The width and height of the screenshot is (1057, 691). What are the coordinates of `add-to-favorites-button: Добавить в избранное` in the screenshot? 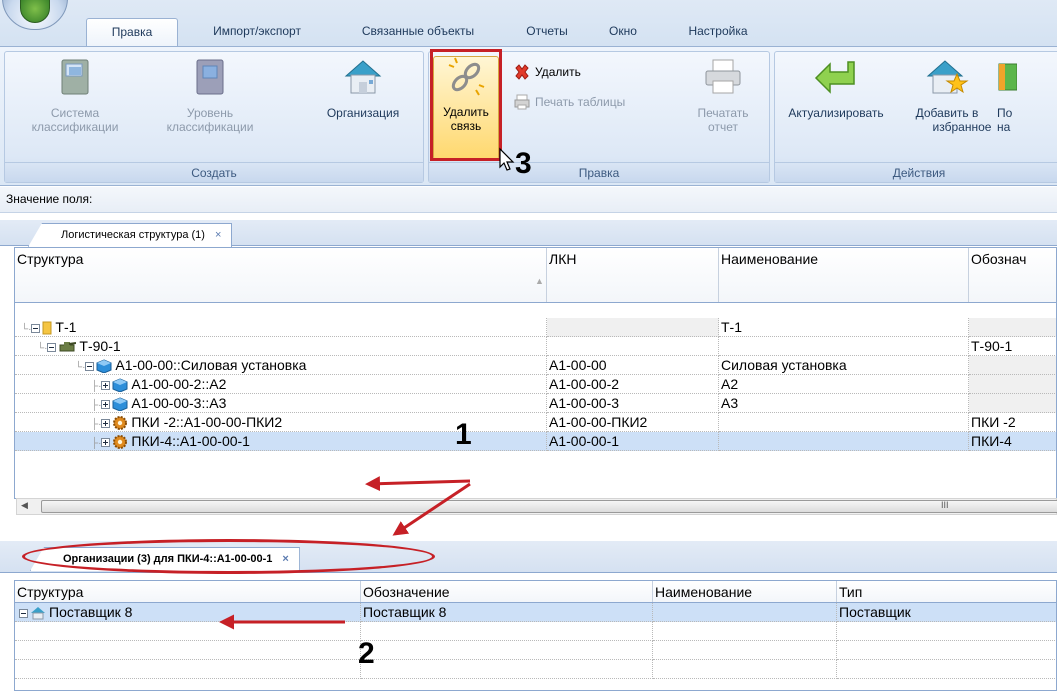 It's located at (947, 96).